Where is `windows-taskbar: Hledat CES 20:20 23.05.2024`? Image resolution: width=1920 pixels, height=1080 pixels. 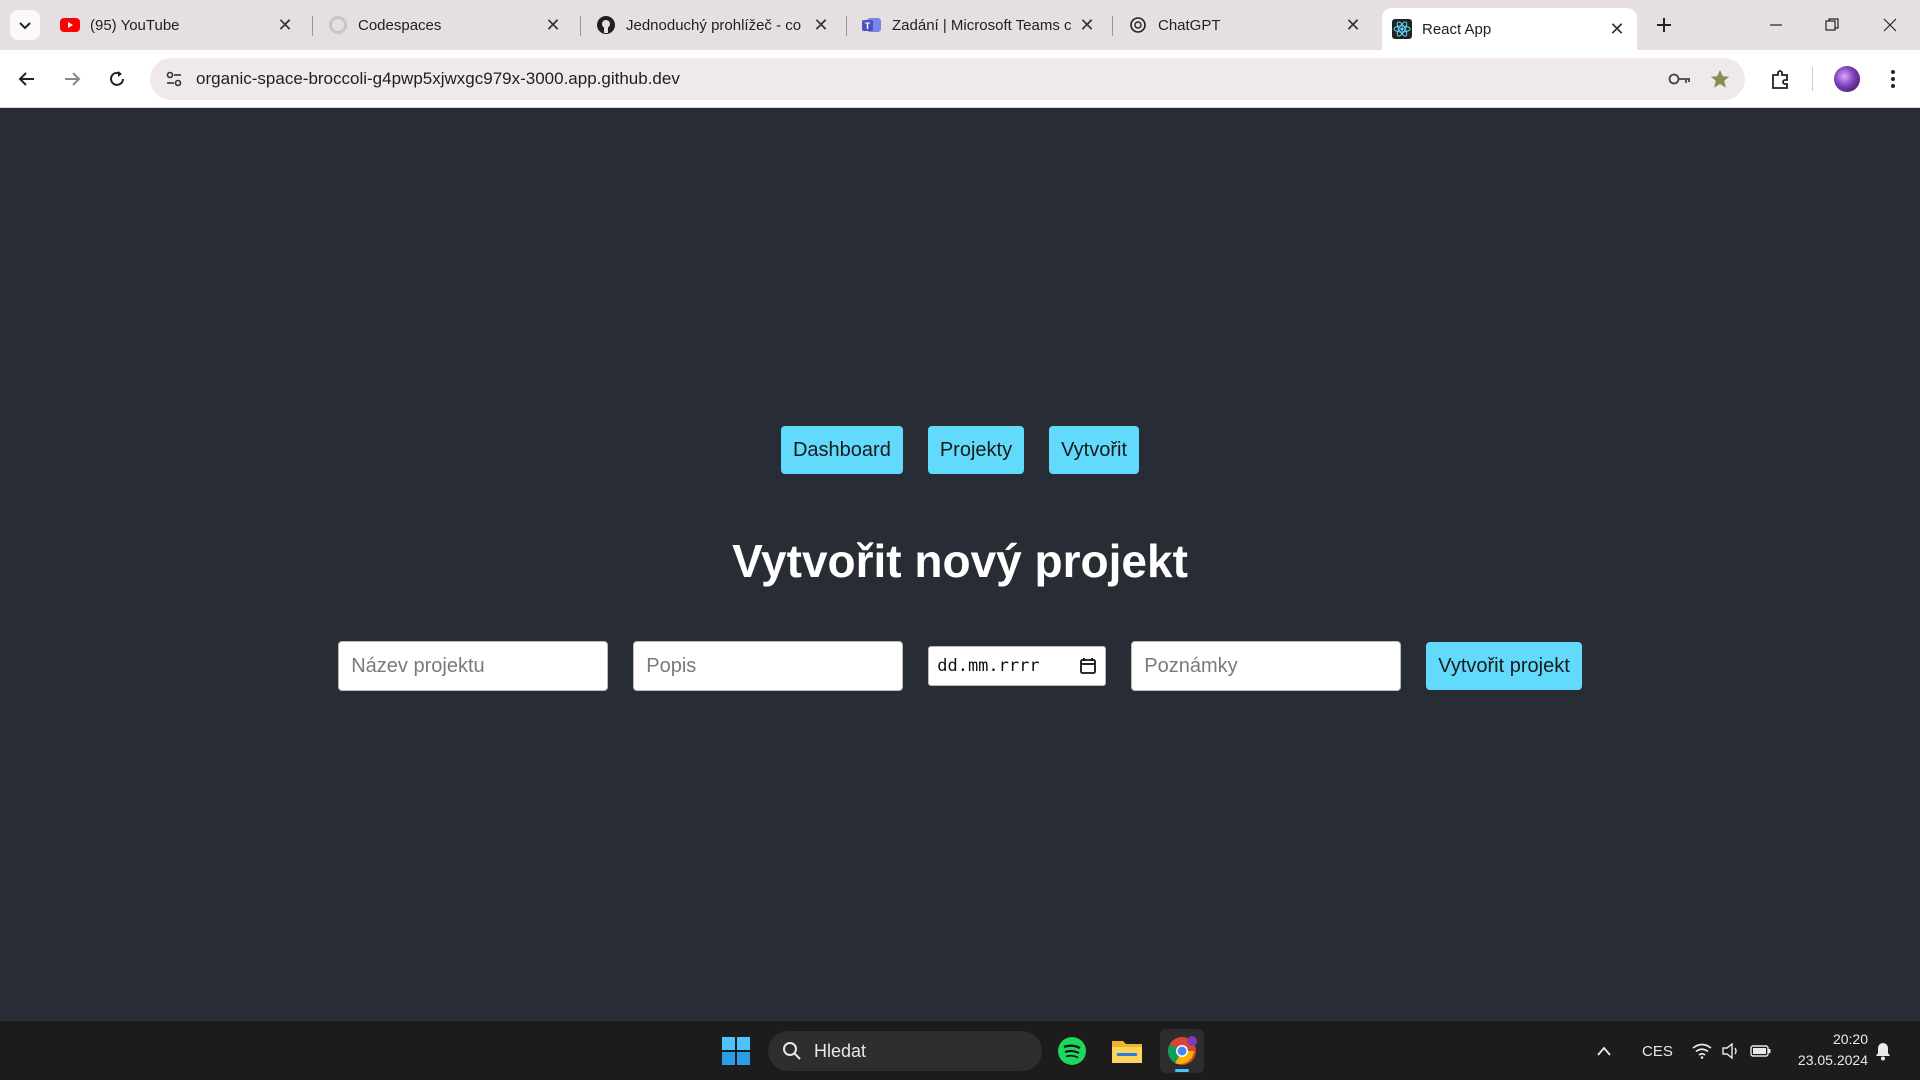
windows-taskbar: Hledat CES 20:20 23.05.2024 is located at coordinates (960, 1050).